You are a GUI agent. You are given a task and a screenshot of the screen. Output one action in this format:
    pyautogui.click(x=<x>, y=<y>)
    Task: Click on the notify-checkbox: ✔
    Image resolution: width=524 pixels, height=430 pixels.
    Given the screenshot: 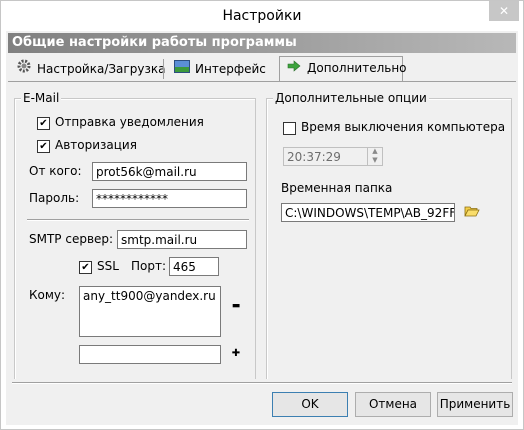 What is the action you would take?
    pyautogui.click(x=43, y=123)
    